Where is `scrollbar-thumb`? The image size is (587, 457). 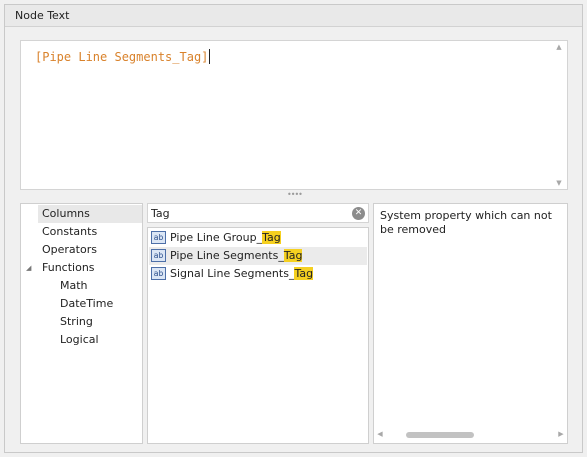
scrollbar-thumb is located at coordinates (440, 435).